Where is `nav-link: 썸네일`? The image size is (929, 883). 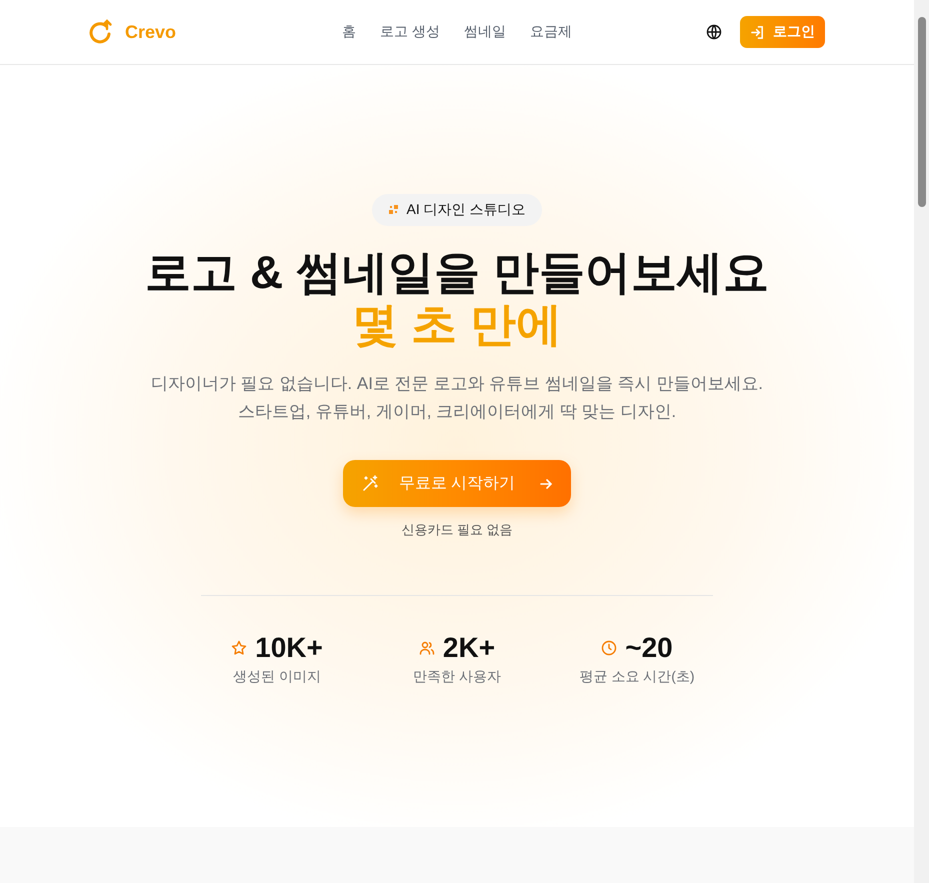
nav-link: 썸네일 is located at coordinates (485, 32).